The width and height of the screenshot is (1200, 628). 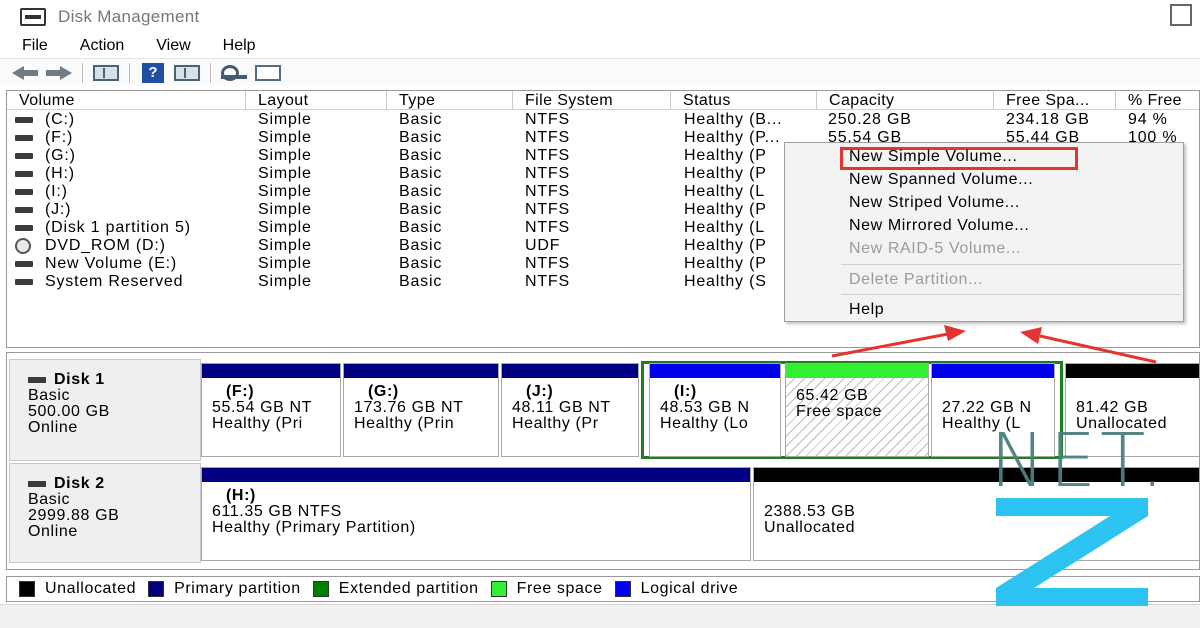 What do you see at coordinates (1088, 345) in the screenshot?
I see `arrow-annotation-right` at bounding box center [1088, 345].